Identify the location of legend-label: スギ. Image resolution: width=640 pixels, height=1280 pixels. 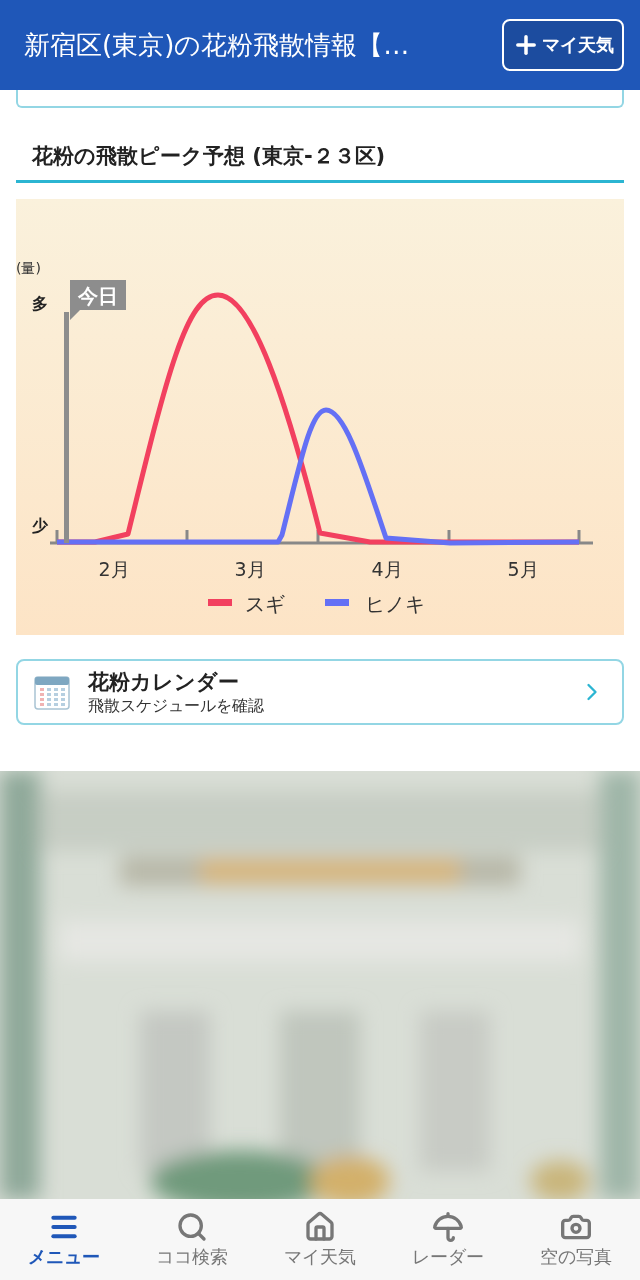
(265, 604).